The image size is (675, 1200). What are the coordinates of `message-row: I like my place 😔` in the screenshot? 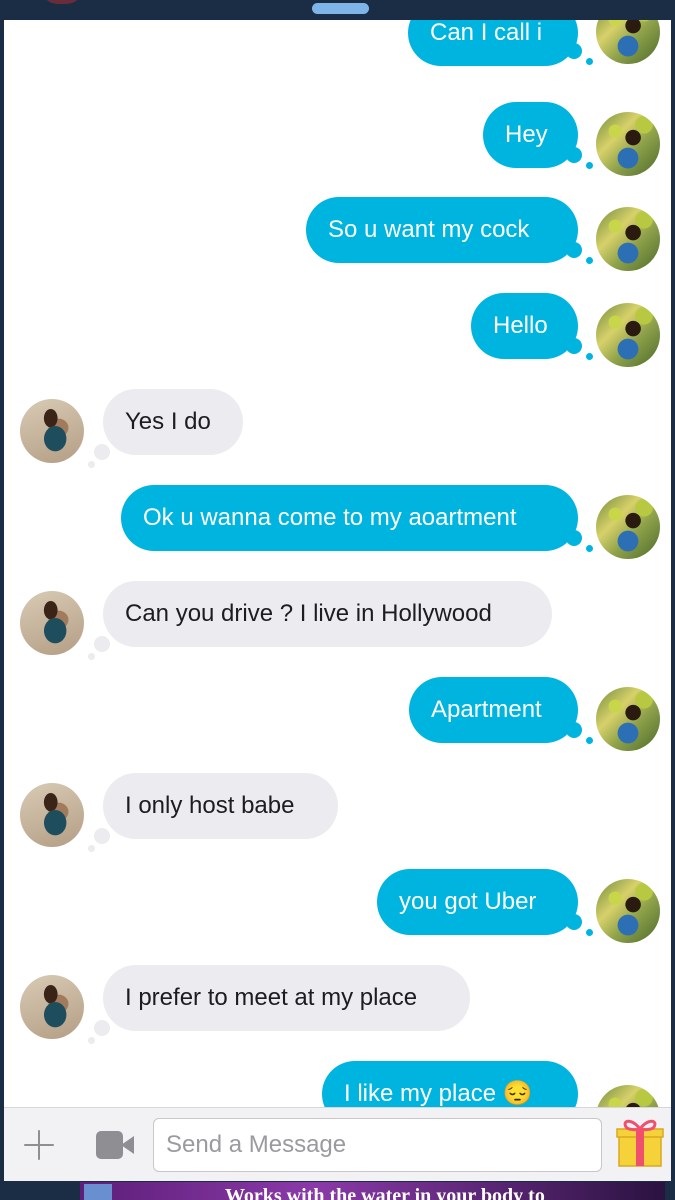 It's located at (337, 1084).